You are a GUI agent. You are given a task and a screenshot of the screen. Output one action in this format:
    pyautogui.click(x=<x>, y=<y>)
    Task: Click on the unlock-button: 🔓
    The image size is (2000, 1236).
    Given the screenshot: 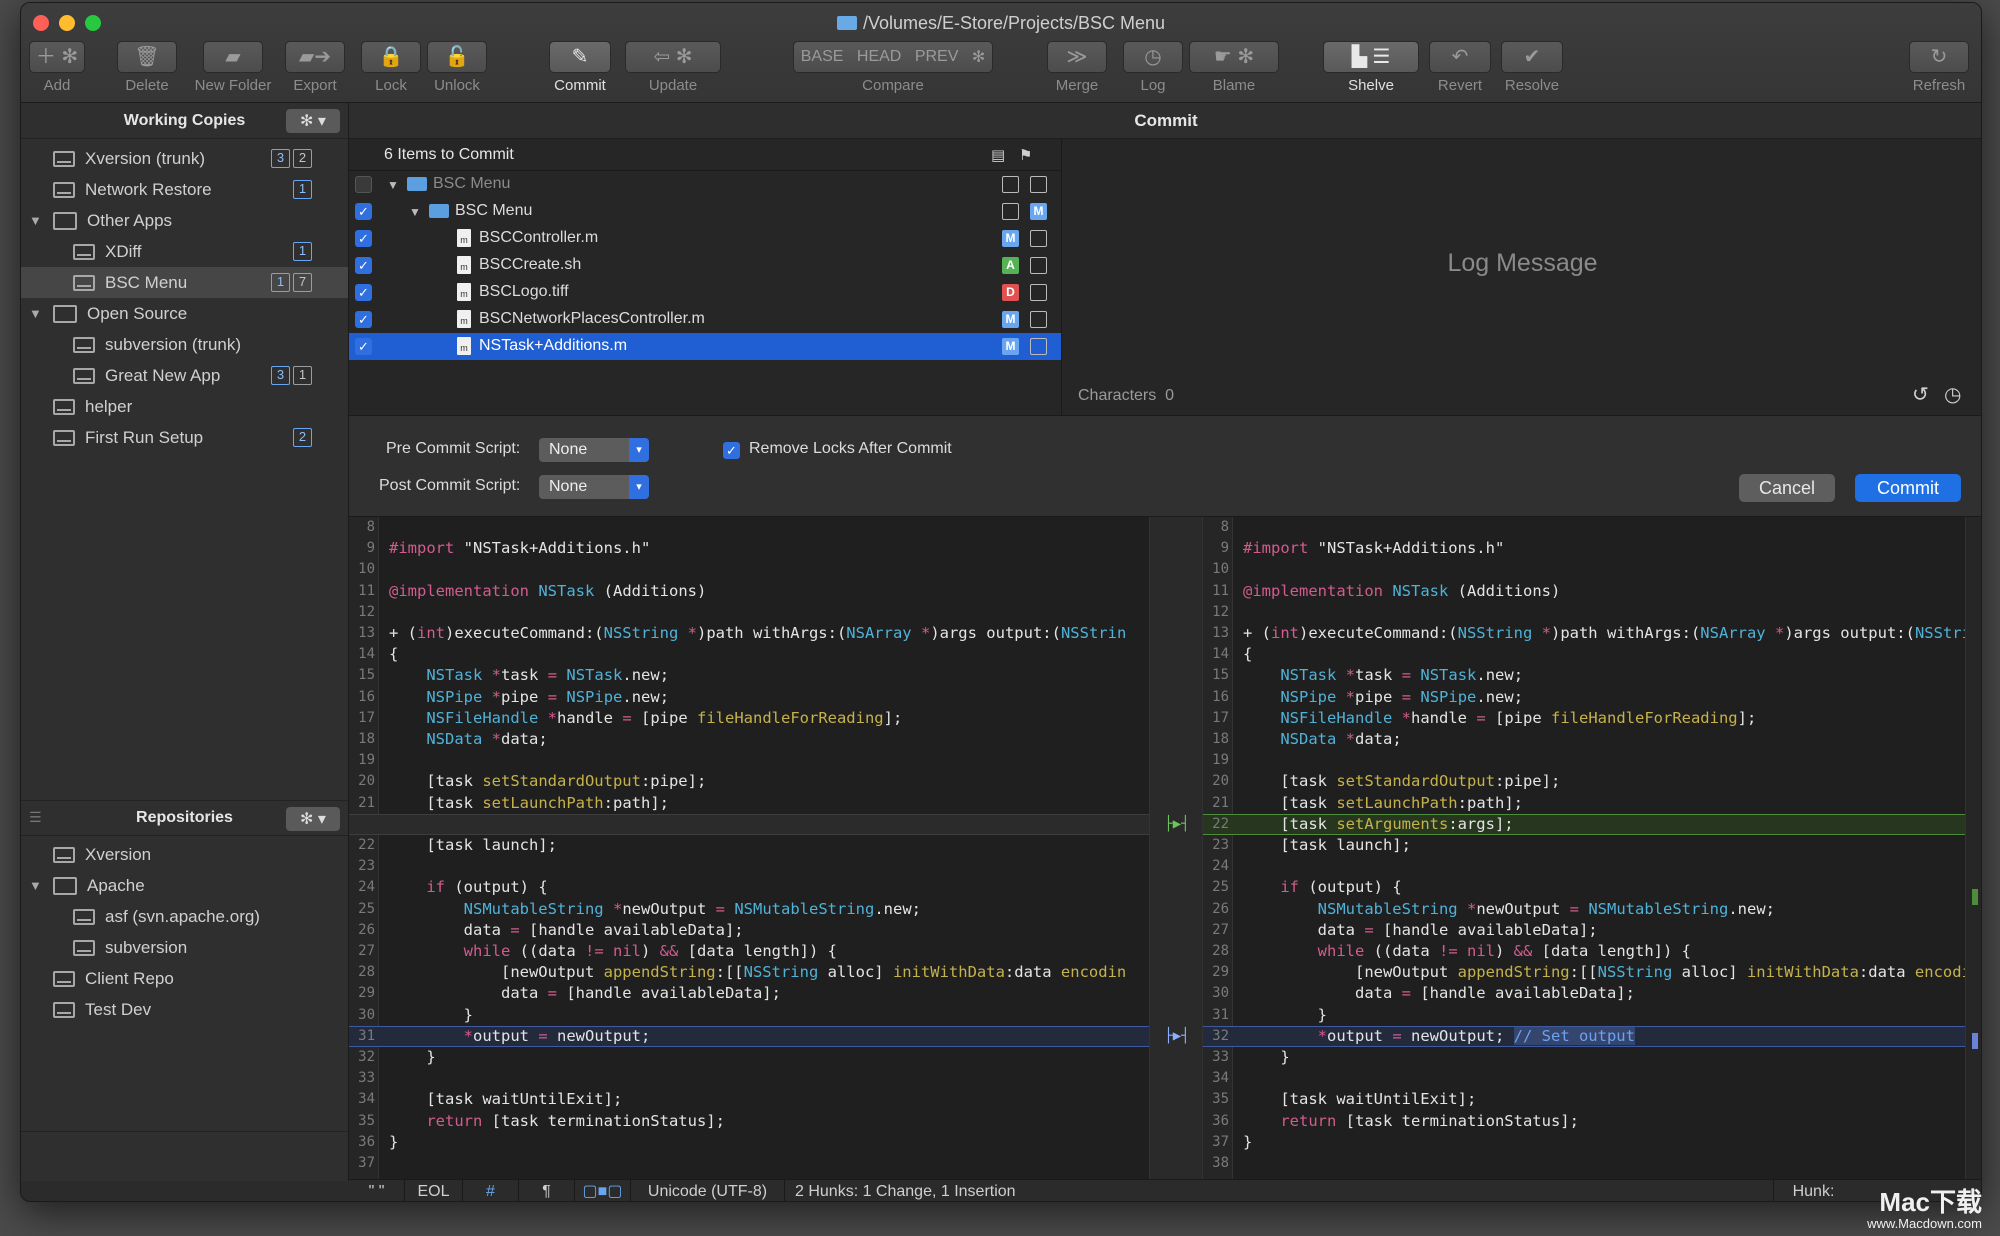 What is the action you would take?
    pyautogui.click(x=457, y=57)
    